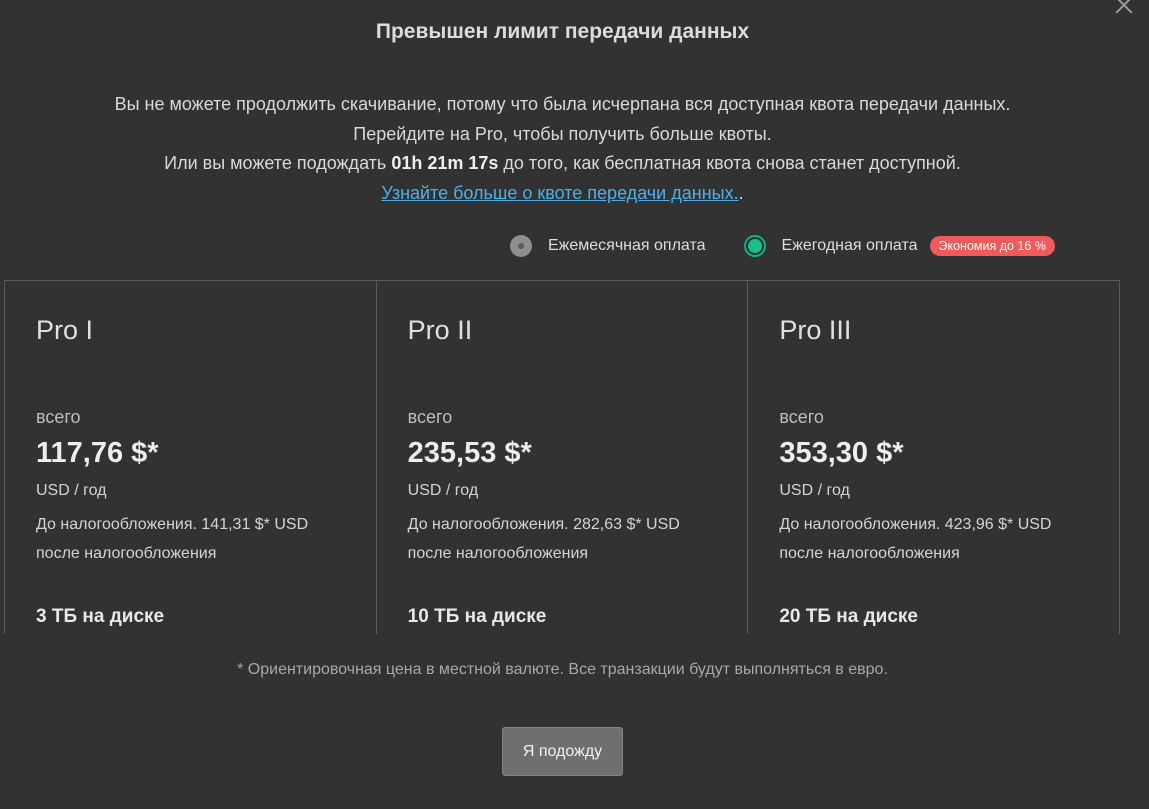 The image size is (1149, 809). What do you see at coordinates (1124, 9) in the screenshot?
I see `close-icon` at bounding box center [1124, 9].